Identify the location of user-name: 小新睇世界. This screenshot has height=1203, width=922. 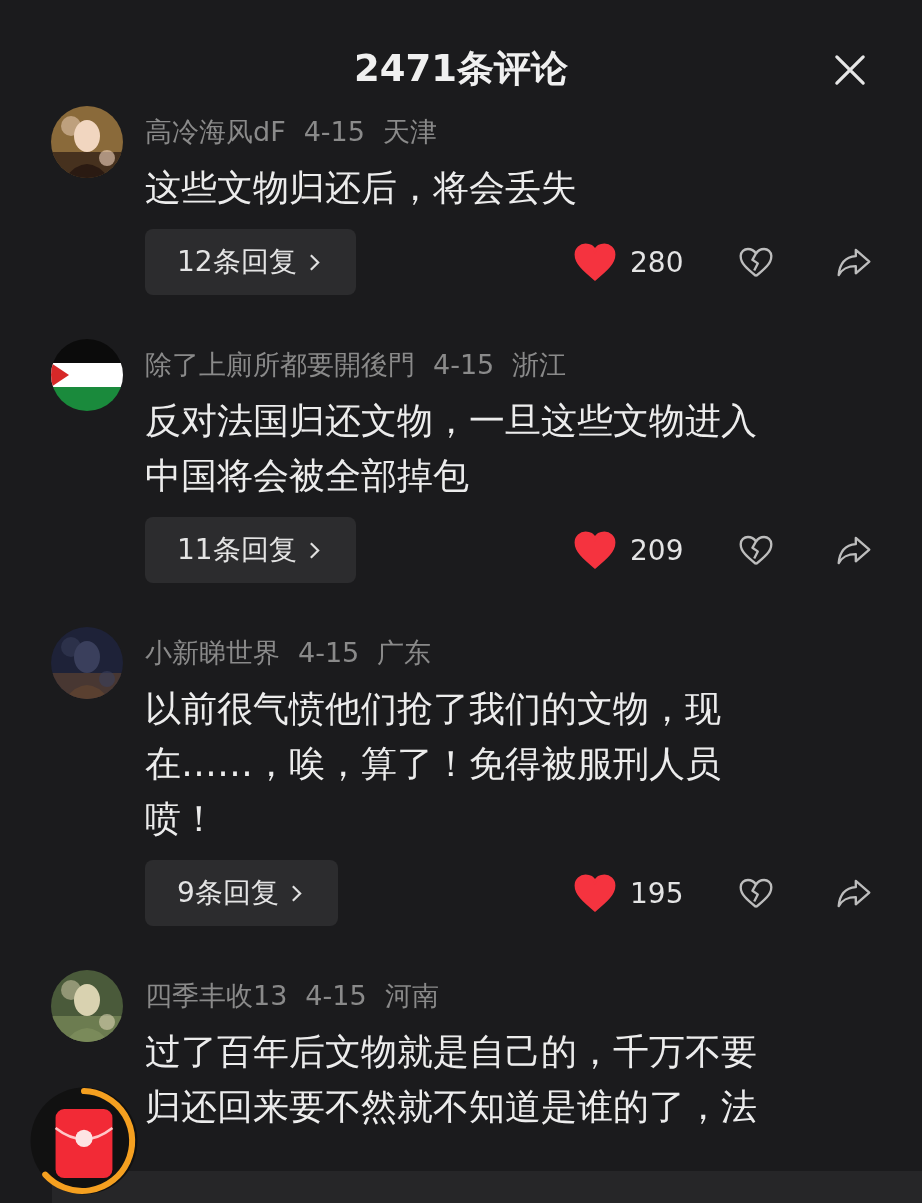
(212, 653).